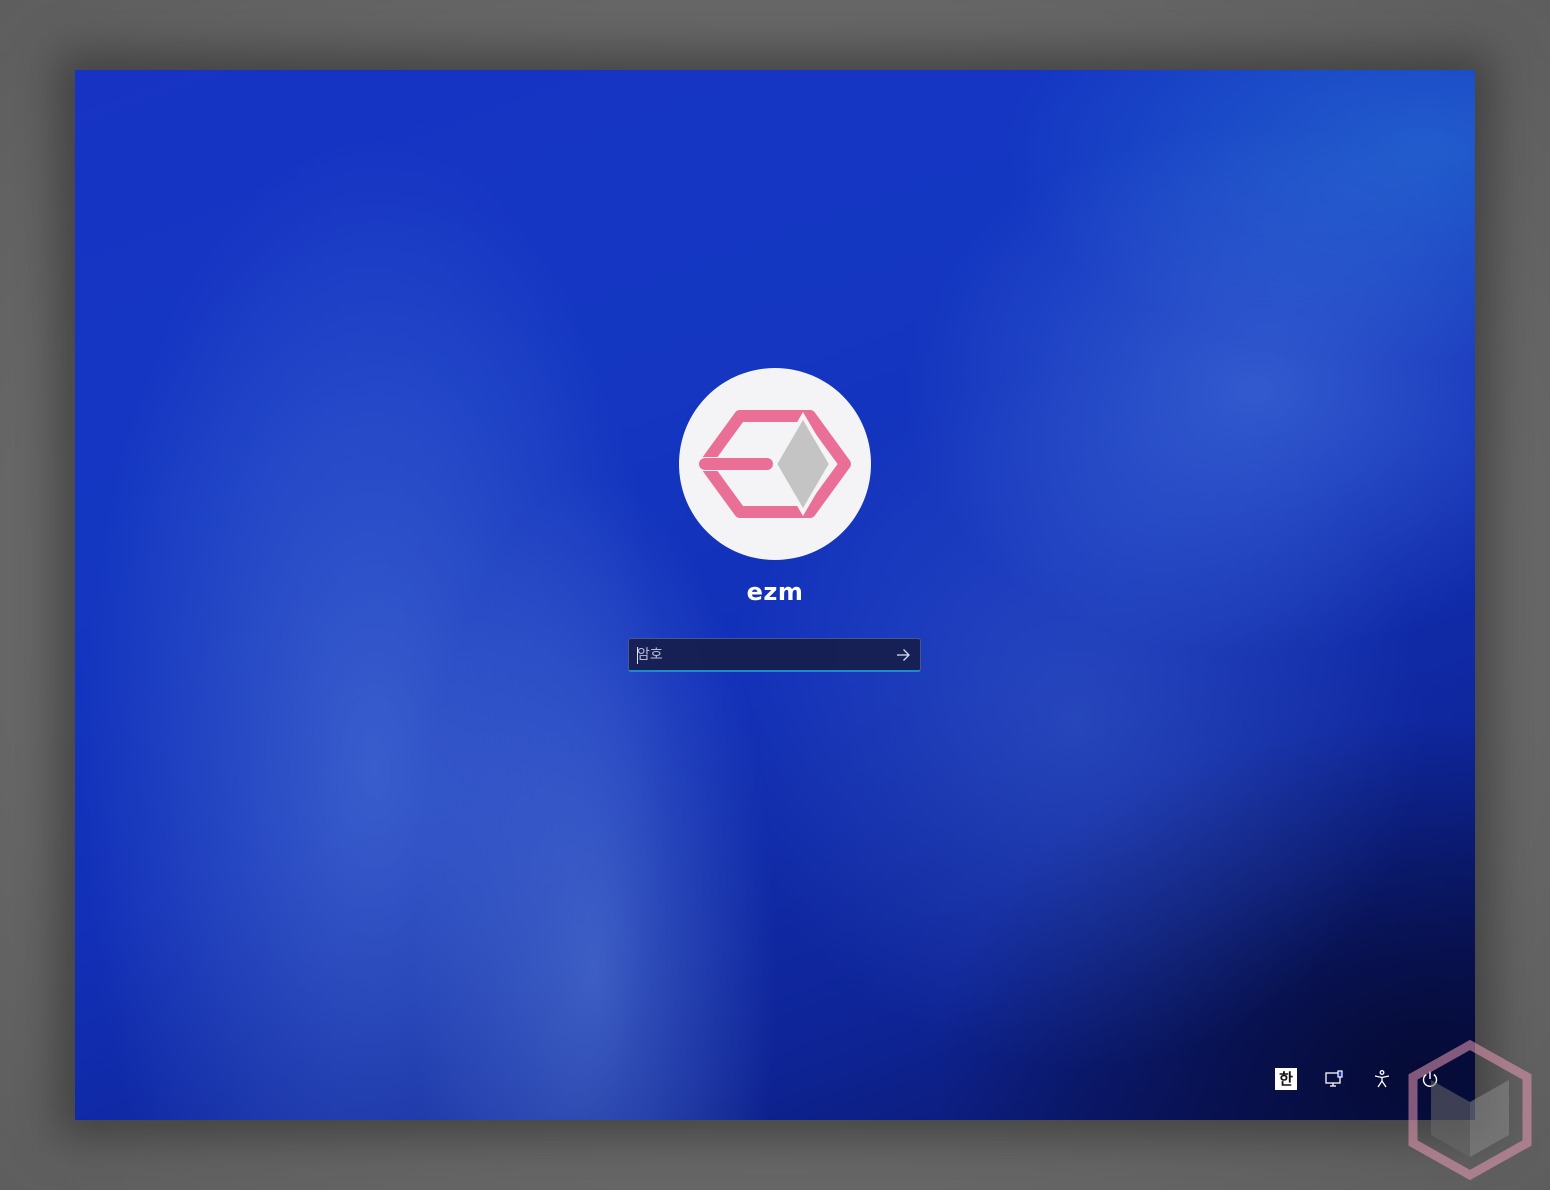  I want to click on network-monitor-icon, so click(1334, 1078).